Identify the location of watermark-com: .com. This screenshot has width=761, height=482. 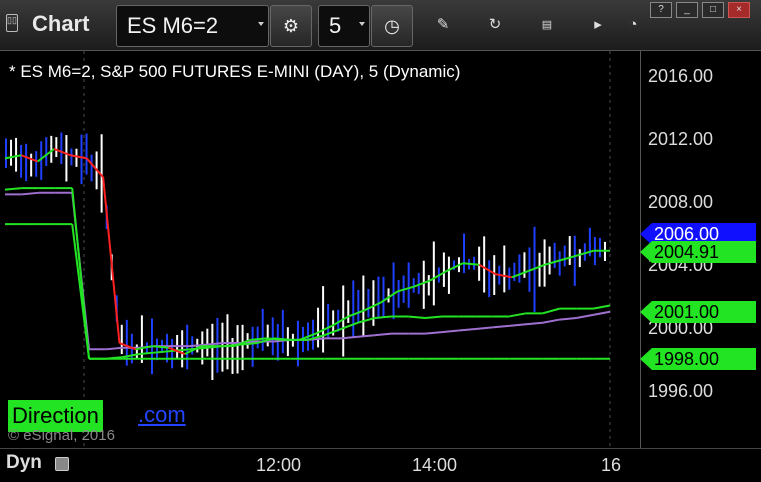
(162, 414).